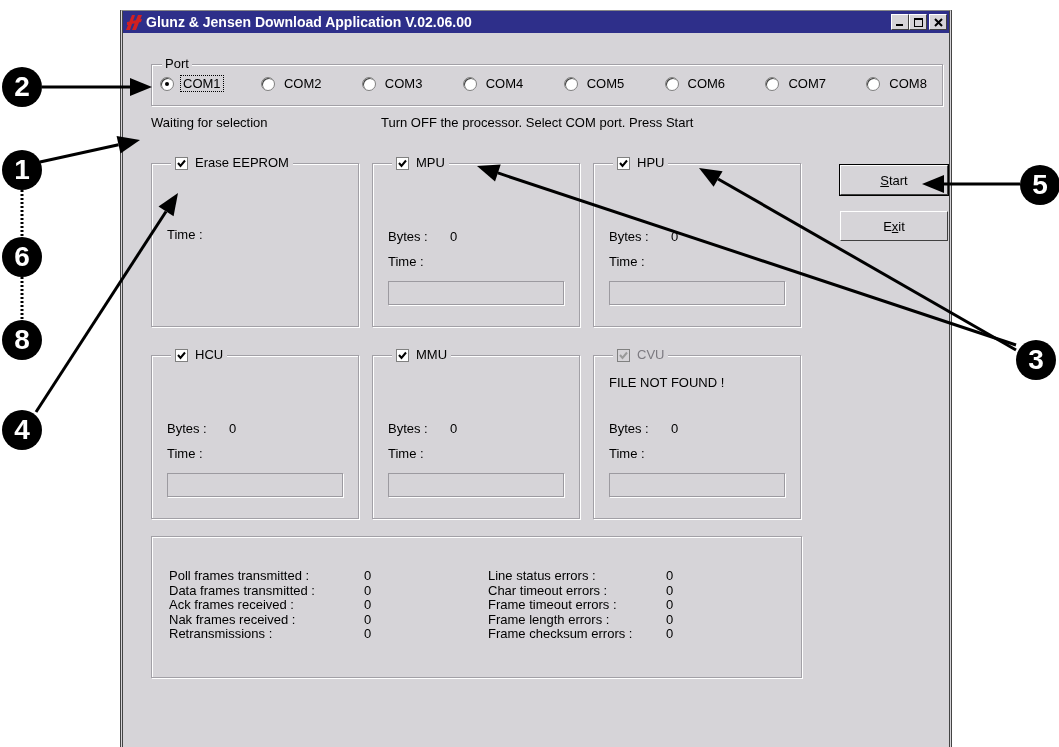 This screenshot has height=747, width=1059. What do you see at coordinates (1036, 360) in the screenshot?
I see `callout-number: 3` at bounding box center [1036, 360].